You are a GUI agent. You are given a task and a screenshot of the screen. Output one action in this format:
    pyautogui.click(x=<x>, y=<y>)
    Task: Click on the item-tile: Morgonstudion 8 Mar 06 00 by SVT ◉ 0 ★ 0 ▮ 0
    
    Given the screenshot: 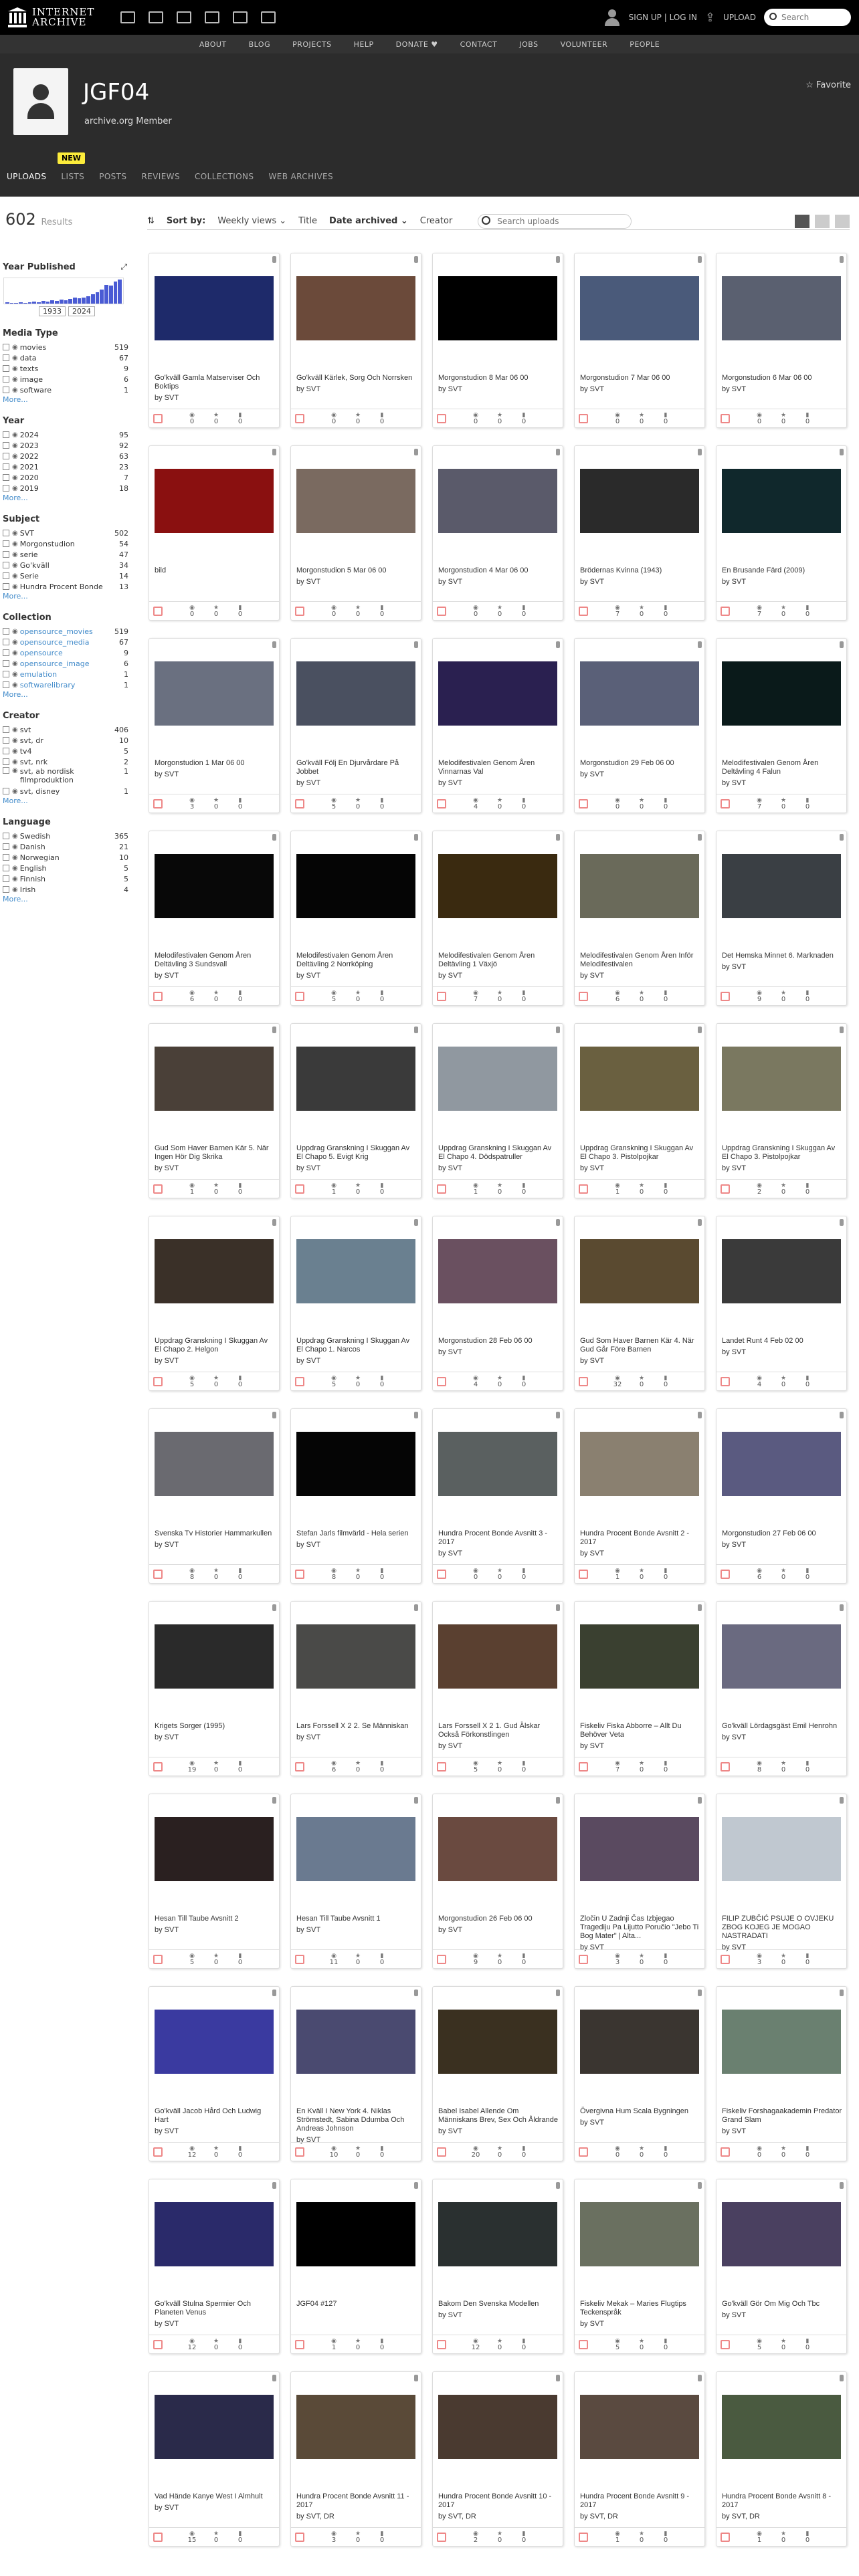 What is the action you would take?
    pyautogui.click(x=498, y=340)
    